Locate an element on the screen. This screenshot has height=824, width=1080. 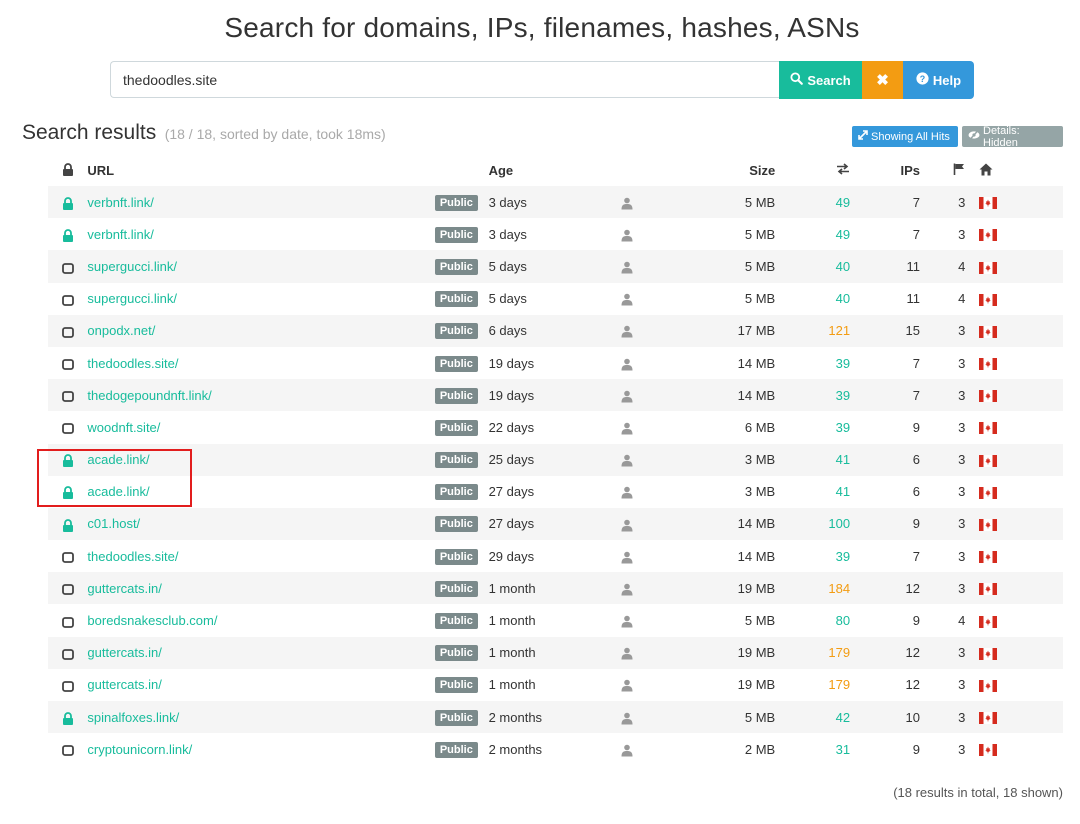
help-button: ? Help is located at coordinates (938, 80).